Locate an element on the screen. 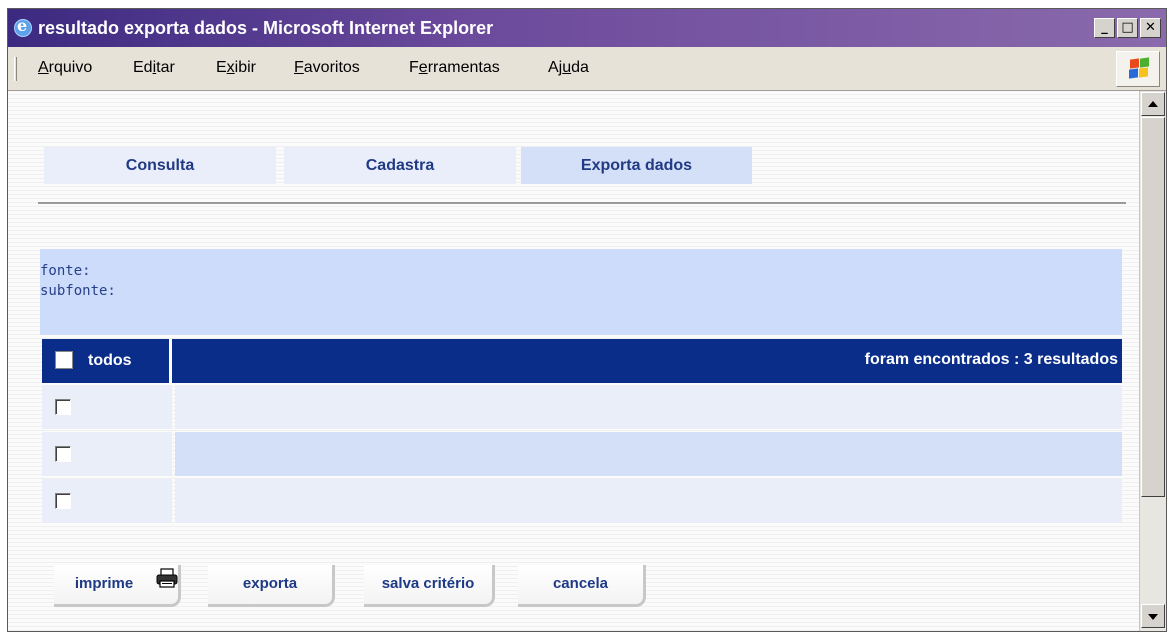  results-table-header: todos foram encontrados : 3 resultados is located at coordinates (582, 361).